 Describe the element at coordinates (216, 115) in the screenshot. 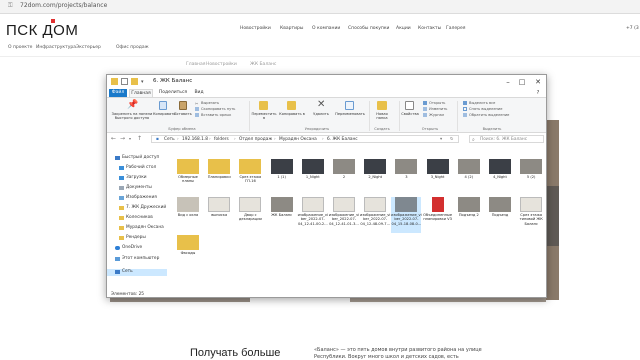

I see `paste-shortcut-button: Вставить ярлык` at that location.